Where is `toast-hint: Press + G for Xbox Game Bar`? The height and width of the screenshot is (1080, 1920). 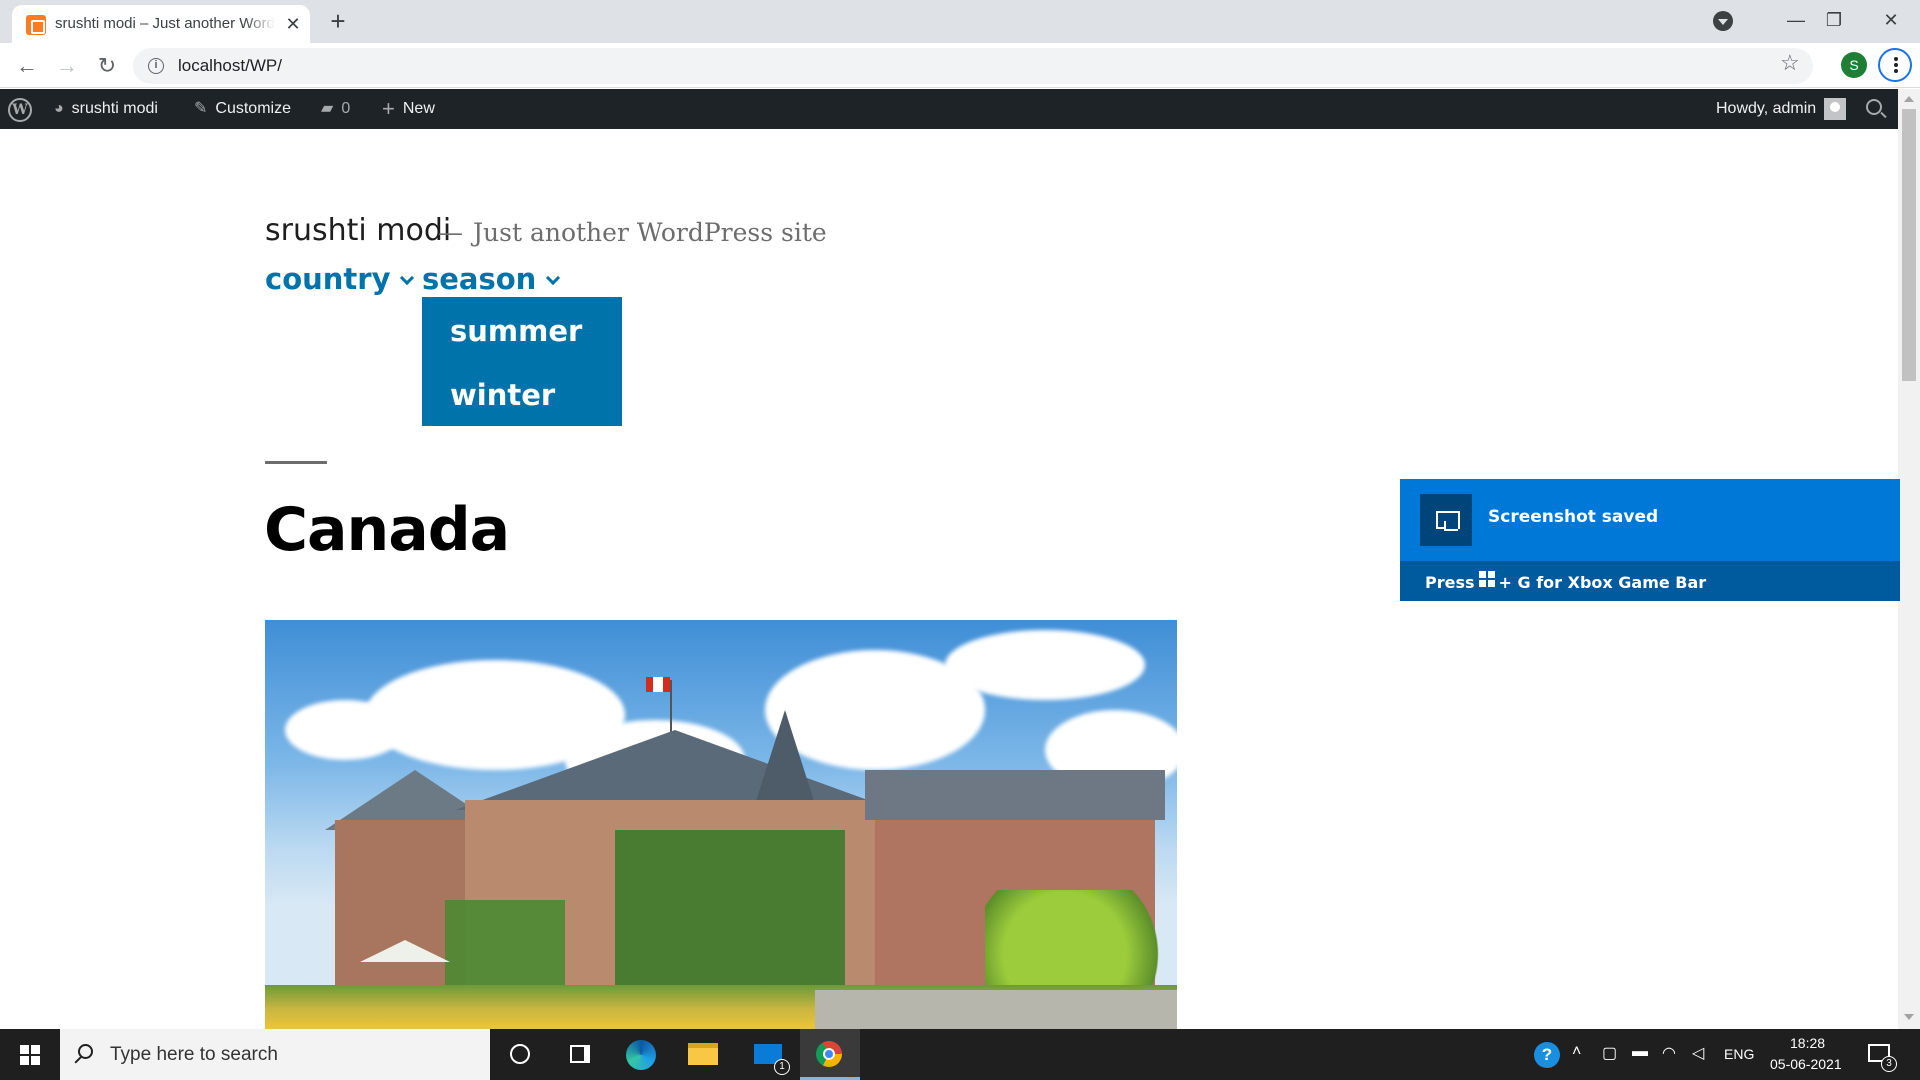
toast-hint: Press + G for Xbox Game Bar is located at coordinates (1565, 581).